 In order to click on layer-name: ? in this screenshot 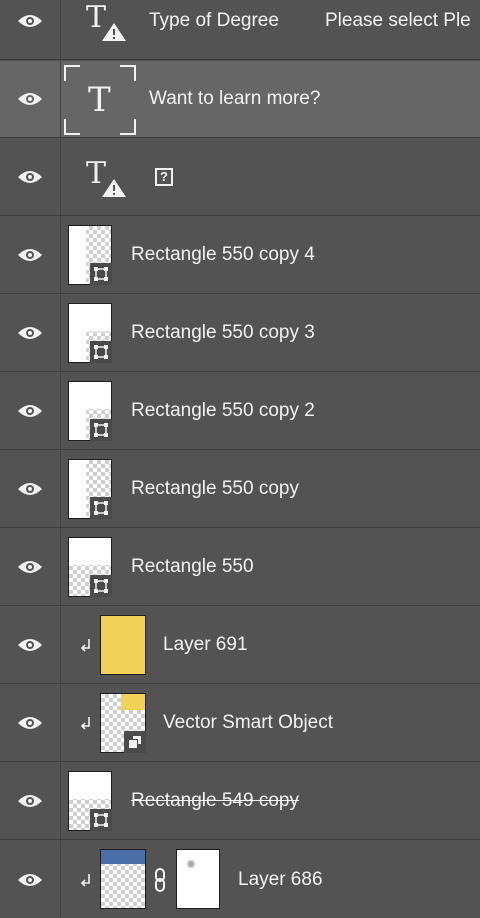, I will do `click(164, 177)`.